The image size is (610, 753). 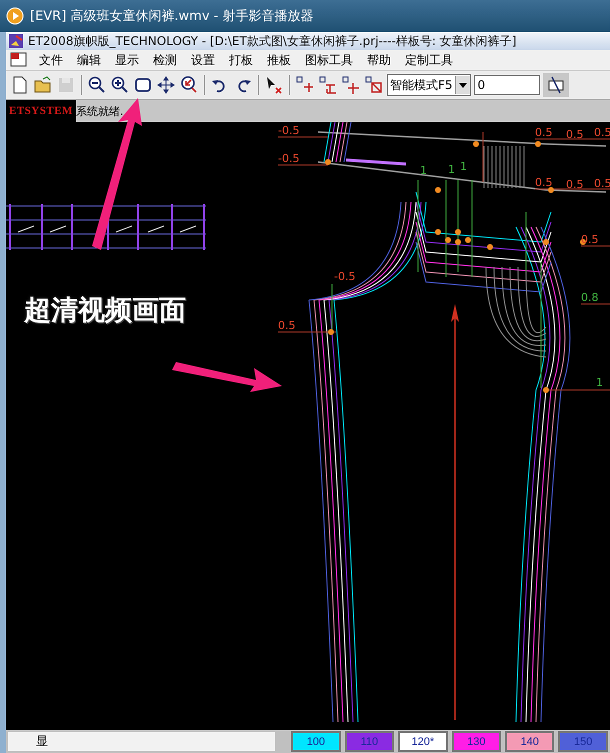 What do you see at coordinates (165, 60) in the screenshot?
I see `menu-item: 检测` at bounding box center [165, 60].